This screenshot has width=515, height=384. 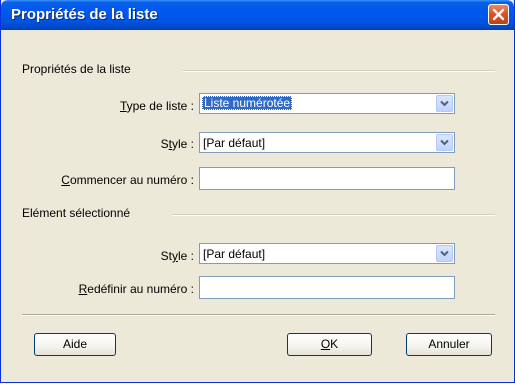 I want to click on list-style-value: [Par défaut], so click(x=234, y=143).